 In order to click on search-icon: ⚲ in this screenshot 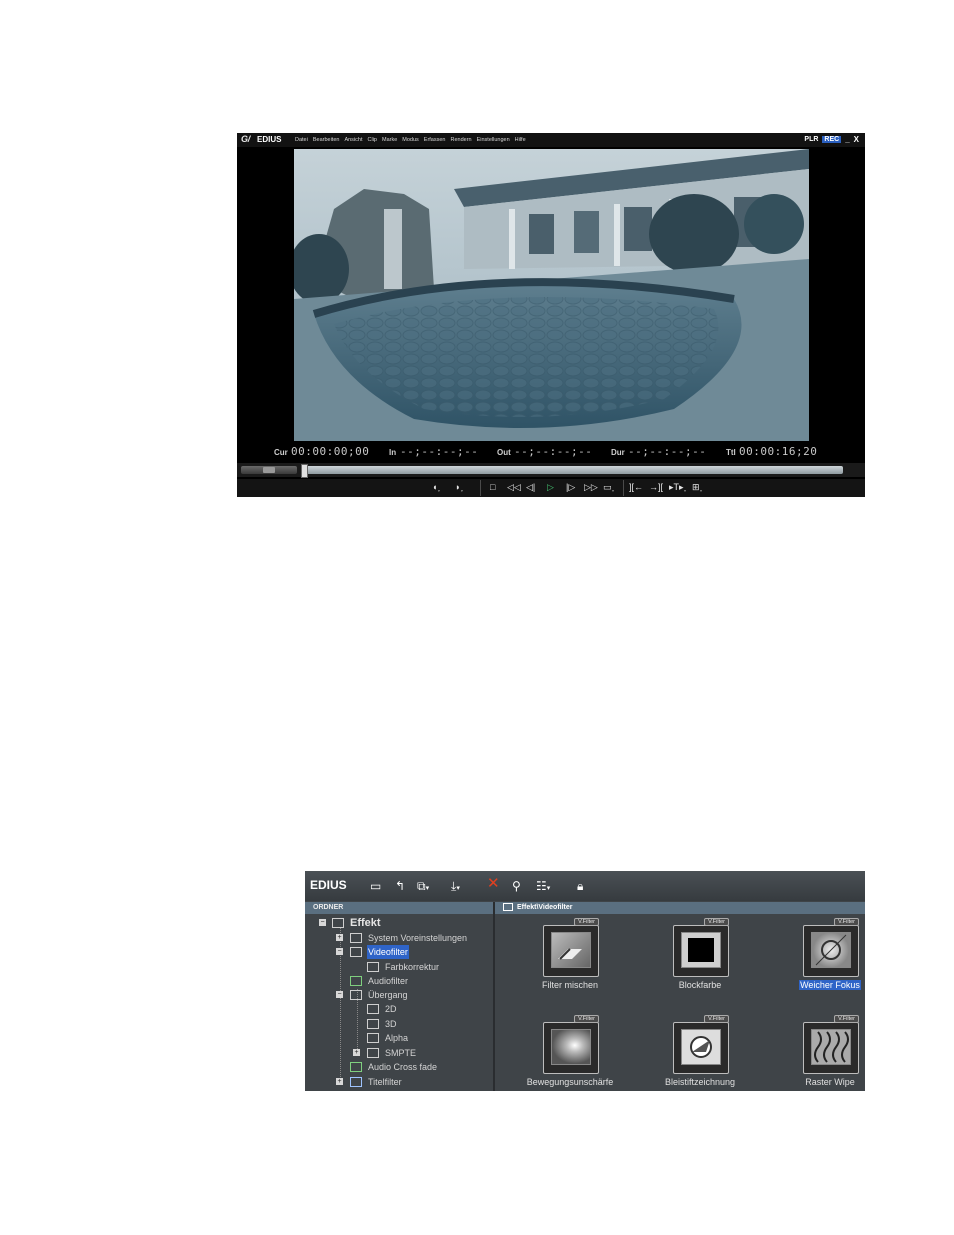, I will do `click(516, 886)`.